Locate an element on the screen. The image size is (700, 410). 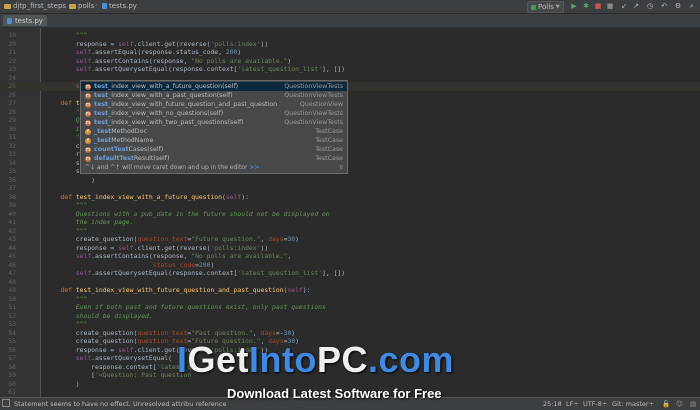
pi-icon: π is located at coordinates (341, 167).